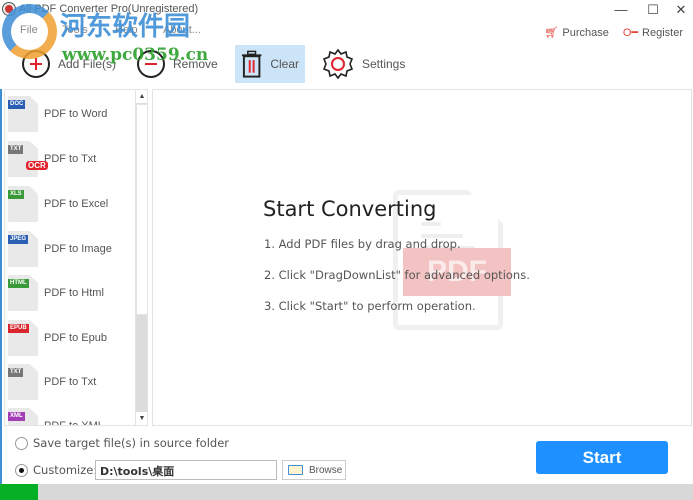  I want to click on html-file-icon: HTML, so click(23, 293).